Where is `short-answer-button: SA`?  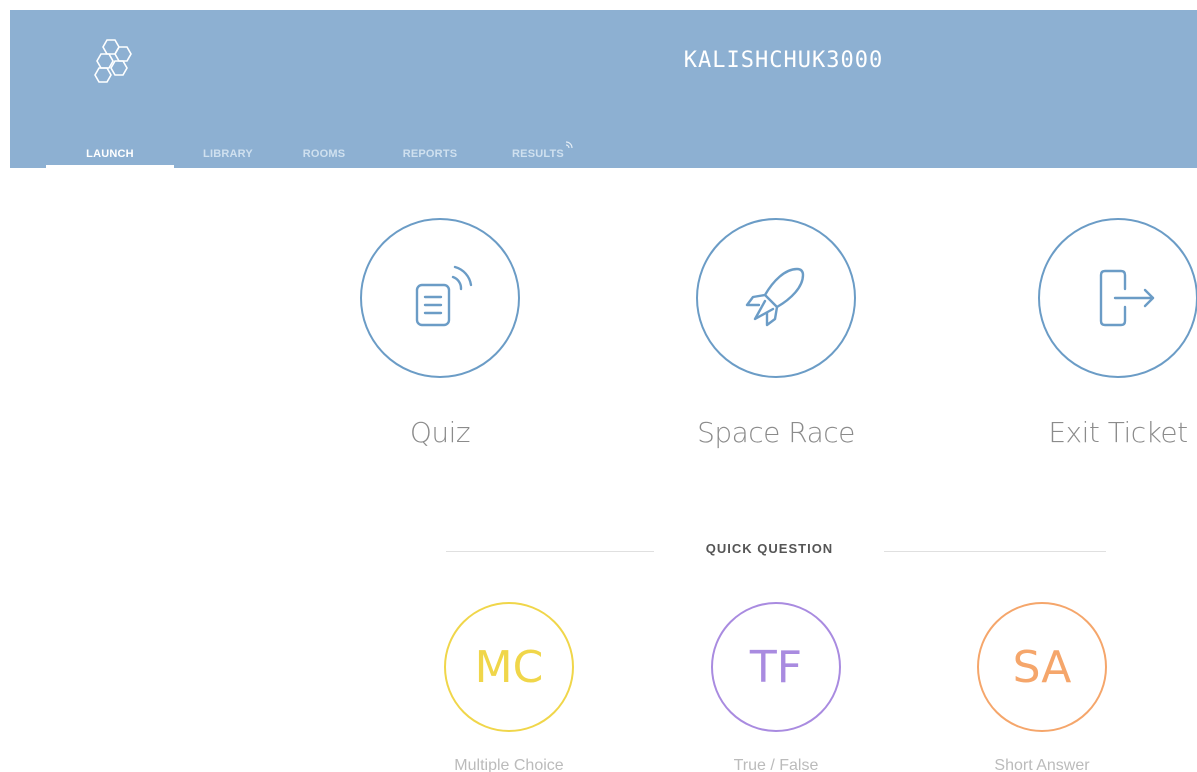 short-answer-button: SA is located at coordinates (1042, 667).